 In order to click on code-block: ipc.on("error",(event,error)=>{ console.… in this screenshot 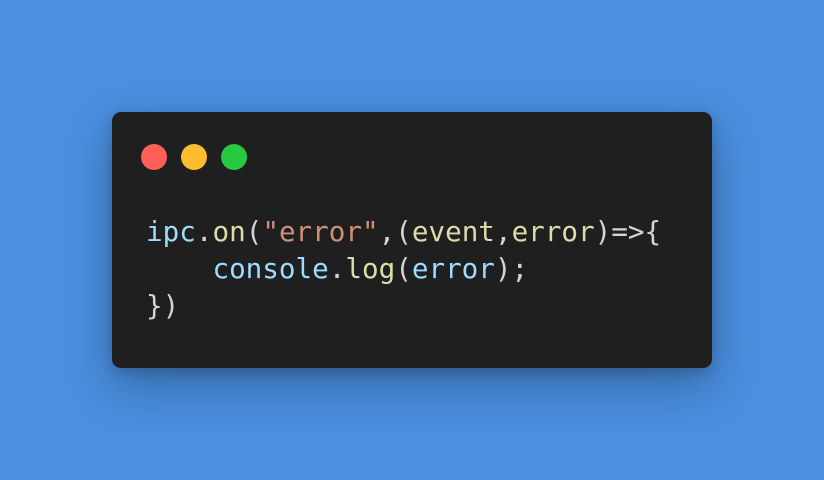, I will do `click(403, 268)`.